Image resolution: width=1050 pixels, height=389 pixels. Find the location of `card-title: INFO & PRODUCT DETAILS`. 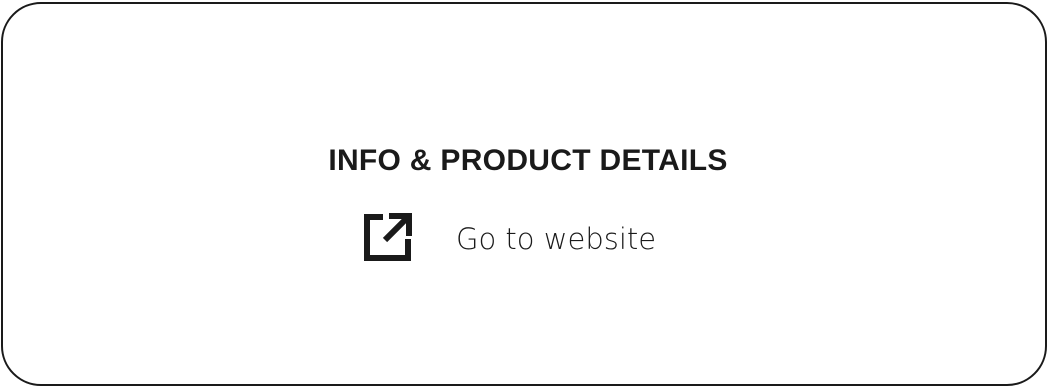

card-title: INFO & PRODUCT DETAILS is located at coordinates (528, 160).